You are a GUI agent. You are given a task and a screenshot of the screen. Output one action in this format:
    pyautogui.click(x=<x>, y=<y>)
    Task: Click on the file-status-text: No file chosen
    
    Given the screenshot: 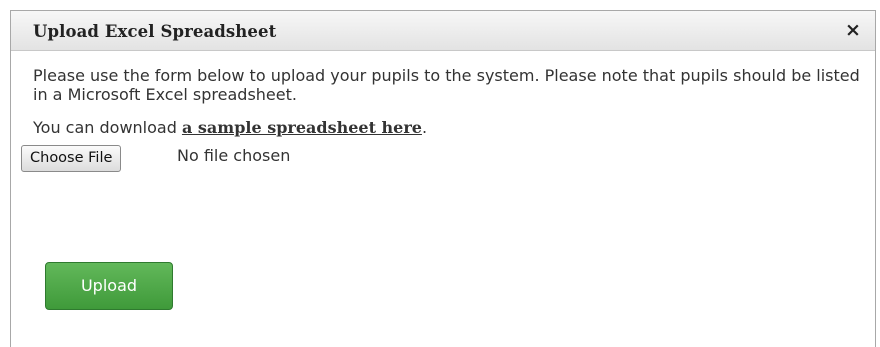 What is the action you would take?
    pyautogui.click(x=234, y=155)
    